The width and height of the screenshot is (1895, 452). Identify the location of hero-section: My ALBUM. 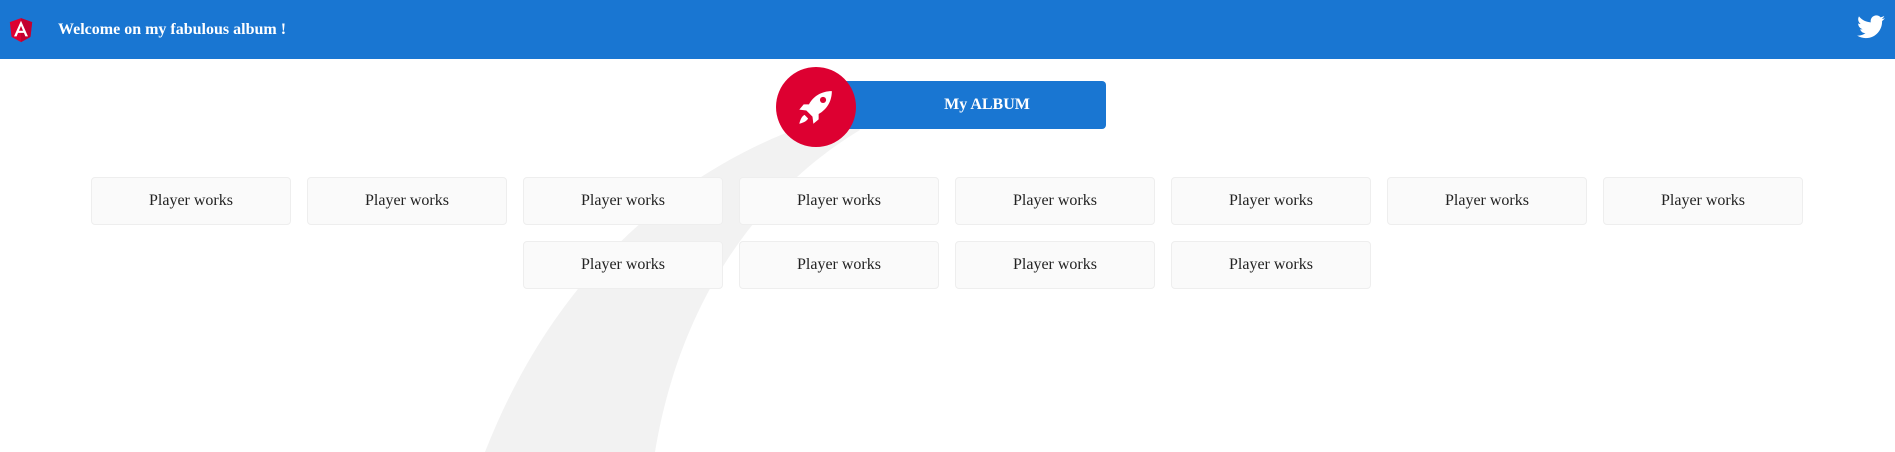
(941, 108).